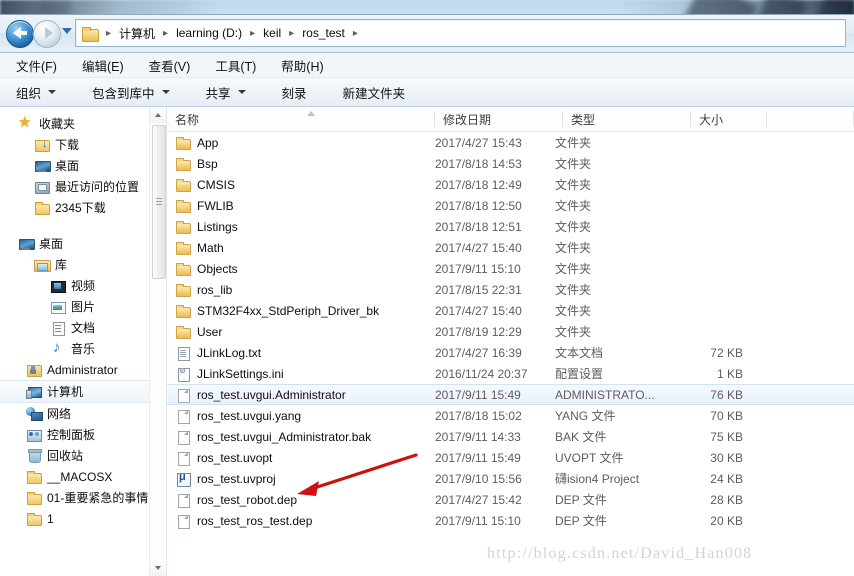 Image resolution: width=854 pixels, height=576 pixels. Describe the element at coordinates (510, 352) in the screenshot. I see `file-row: JLinkLog.txt 2017/4/27 16:39 文本文档 72 KB` at that location.